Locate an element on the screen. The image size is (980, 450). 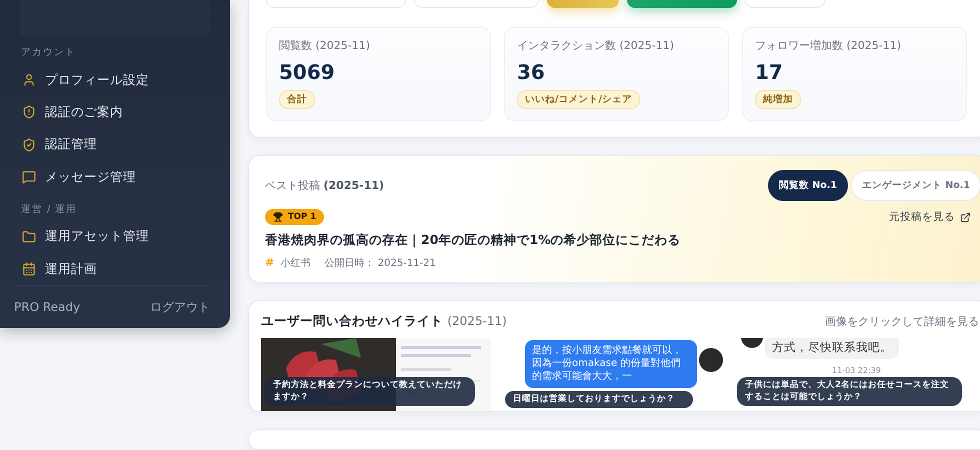
question-tooltip: 予約方法と料金プランについて教えていただけますか？ is located at coordinates (370, 391).